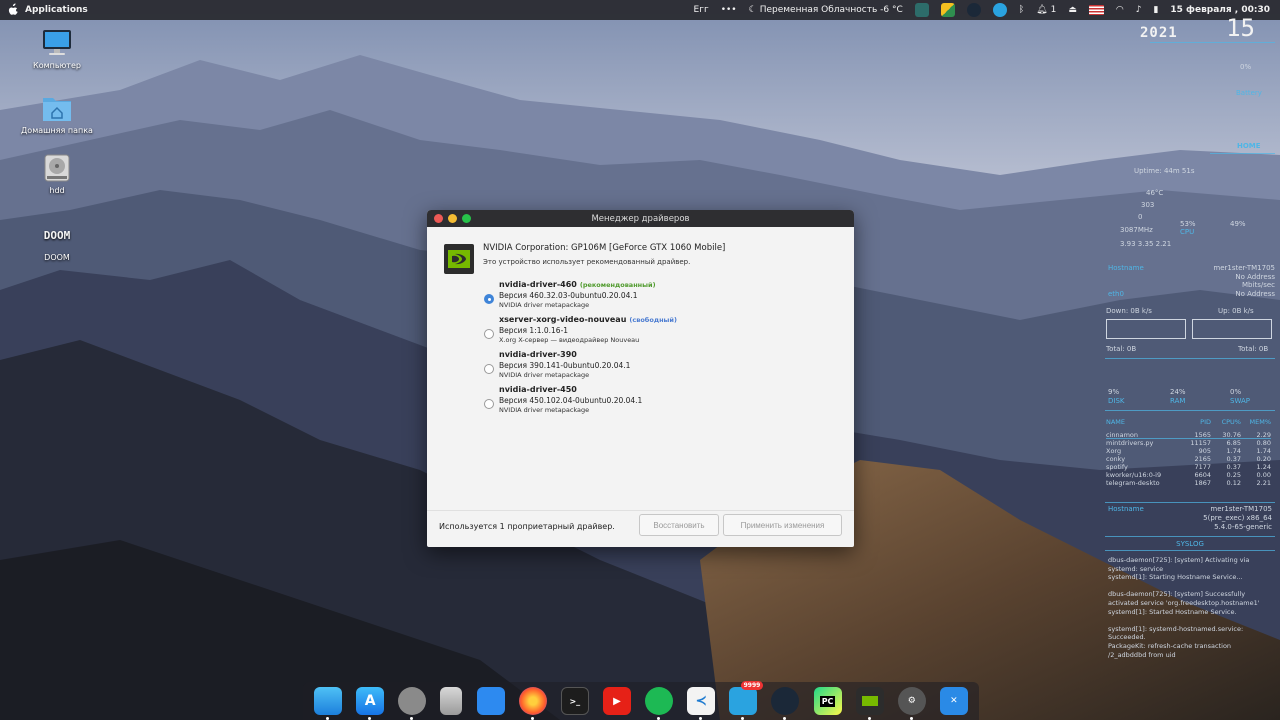 The image size is (1280, 720). I want to click on swap-label: SWAP, so click(1240, 401).